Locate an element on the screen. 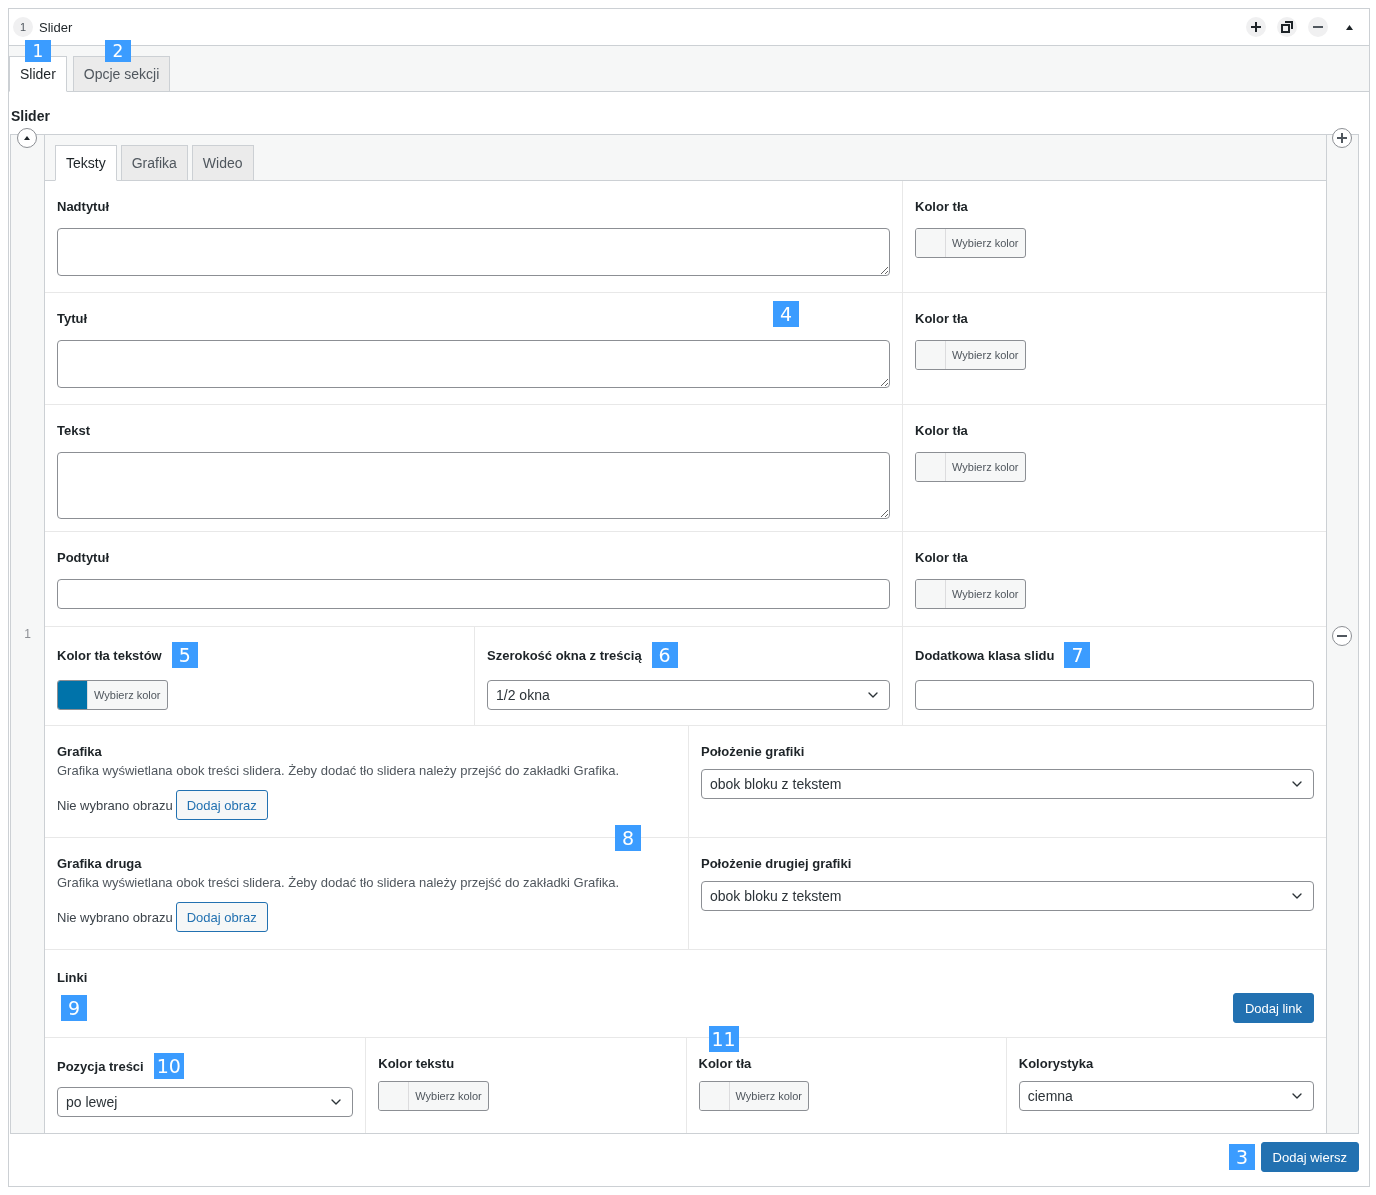 The height and width of the screenshot is (1195, 1376). number-marker: 6 is located at coordinates (664, 655).